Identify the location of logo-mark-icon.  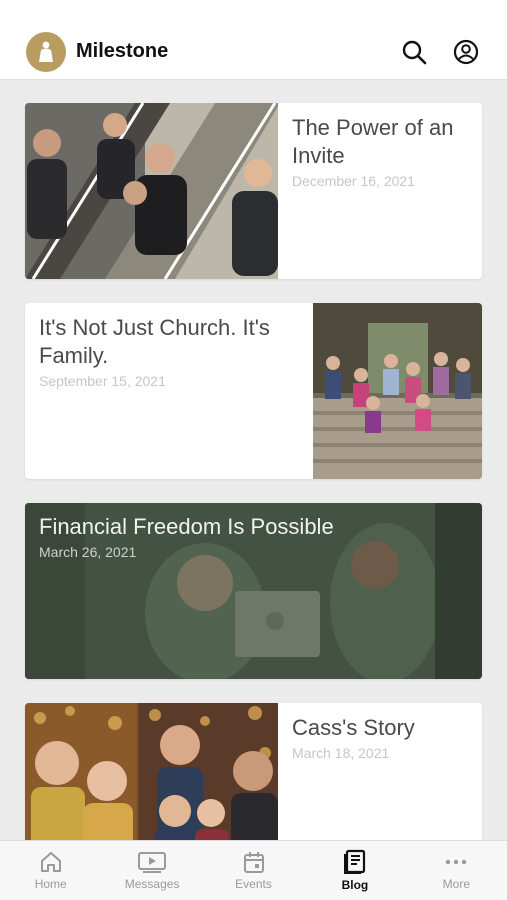
(46, 51).